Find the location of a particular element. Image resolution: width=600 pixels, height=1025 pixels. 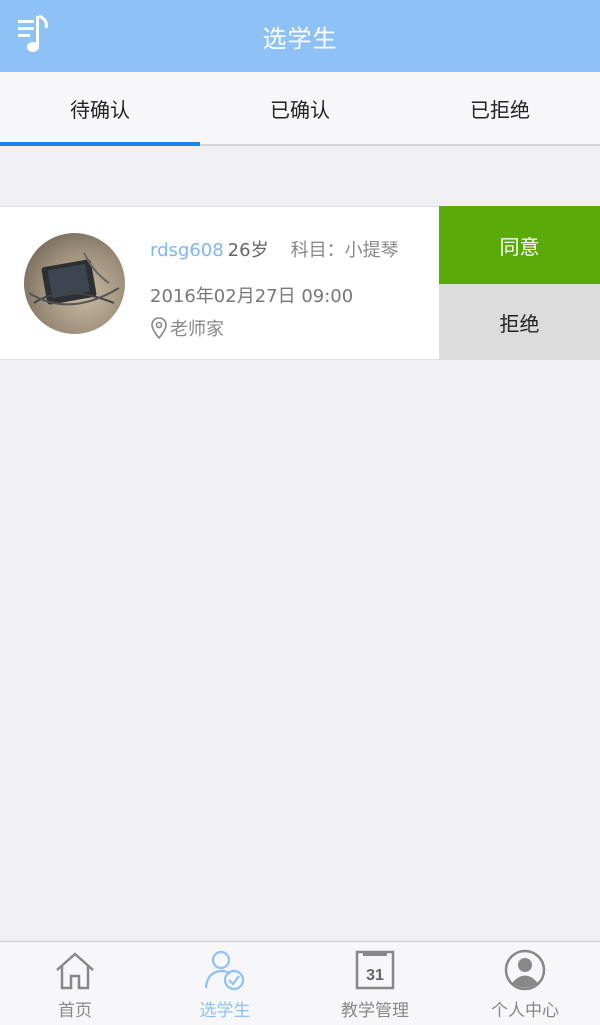

tab-confirmed: 已确认 is located at coordinates (300, 108).